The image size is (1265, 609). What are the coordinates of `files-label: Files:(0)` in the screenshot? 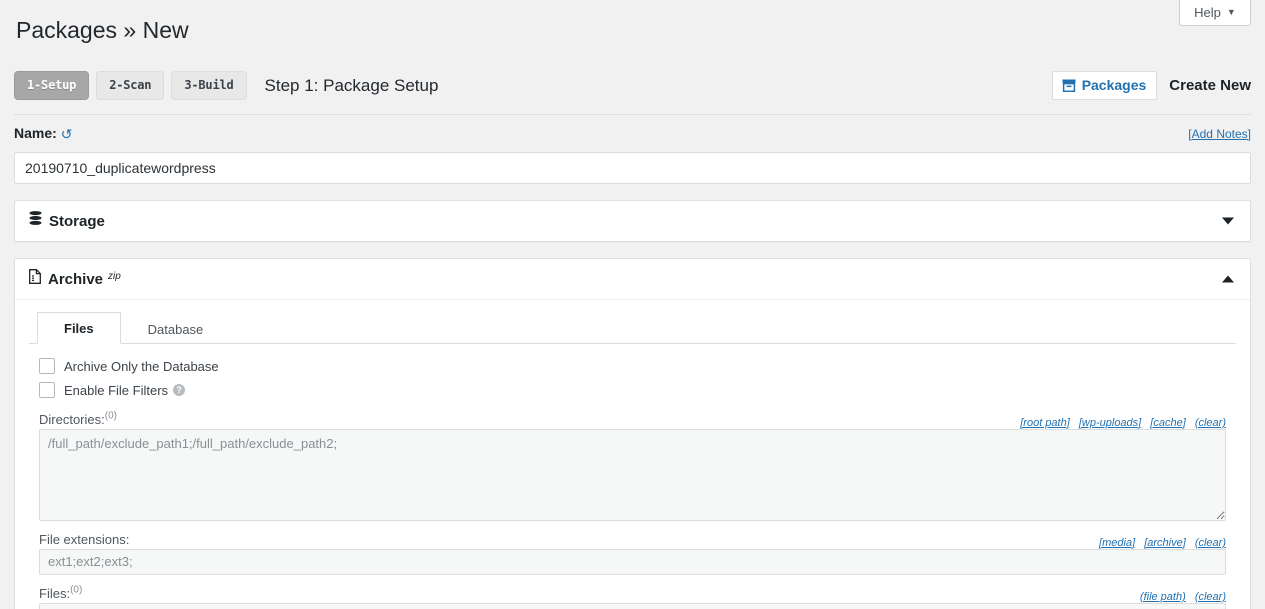 It's located at (61, 593).